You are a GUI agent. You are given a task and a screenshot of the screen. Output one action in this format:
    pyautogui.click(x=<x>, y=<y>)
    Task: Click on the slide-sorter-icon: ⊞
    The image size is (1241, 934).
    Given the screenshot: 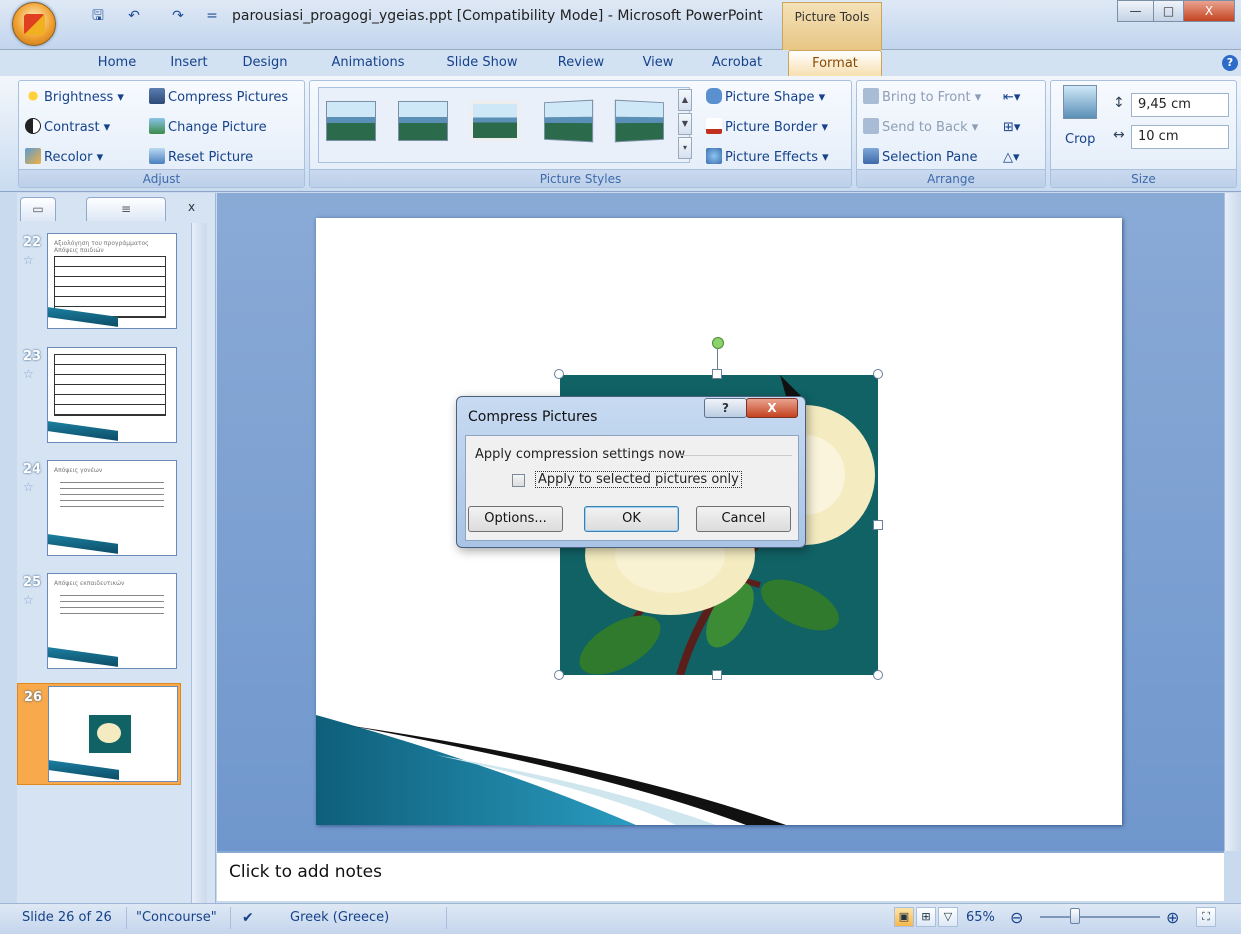 What is the action you would take?
    pyautogui.click(x=926, y=917)
    